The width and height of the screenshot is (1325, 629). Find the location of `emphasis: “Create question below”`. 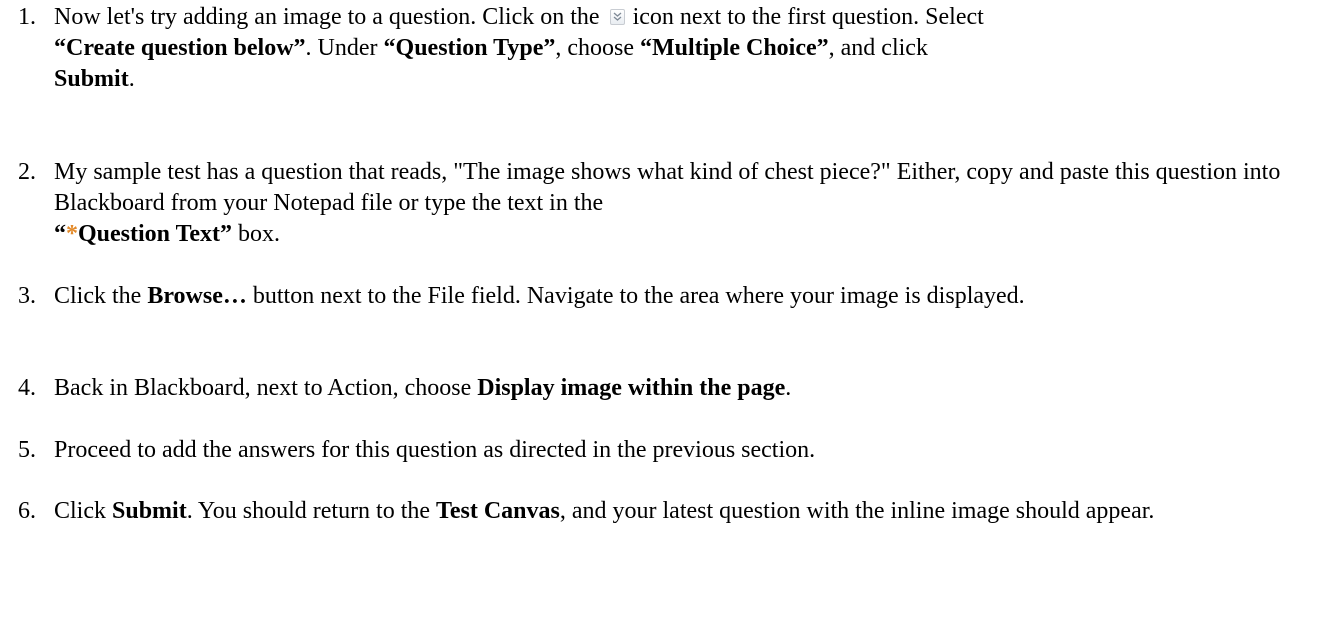

emphasis: “Create question below” is located at coordinates (180, 48).